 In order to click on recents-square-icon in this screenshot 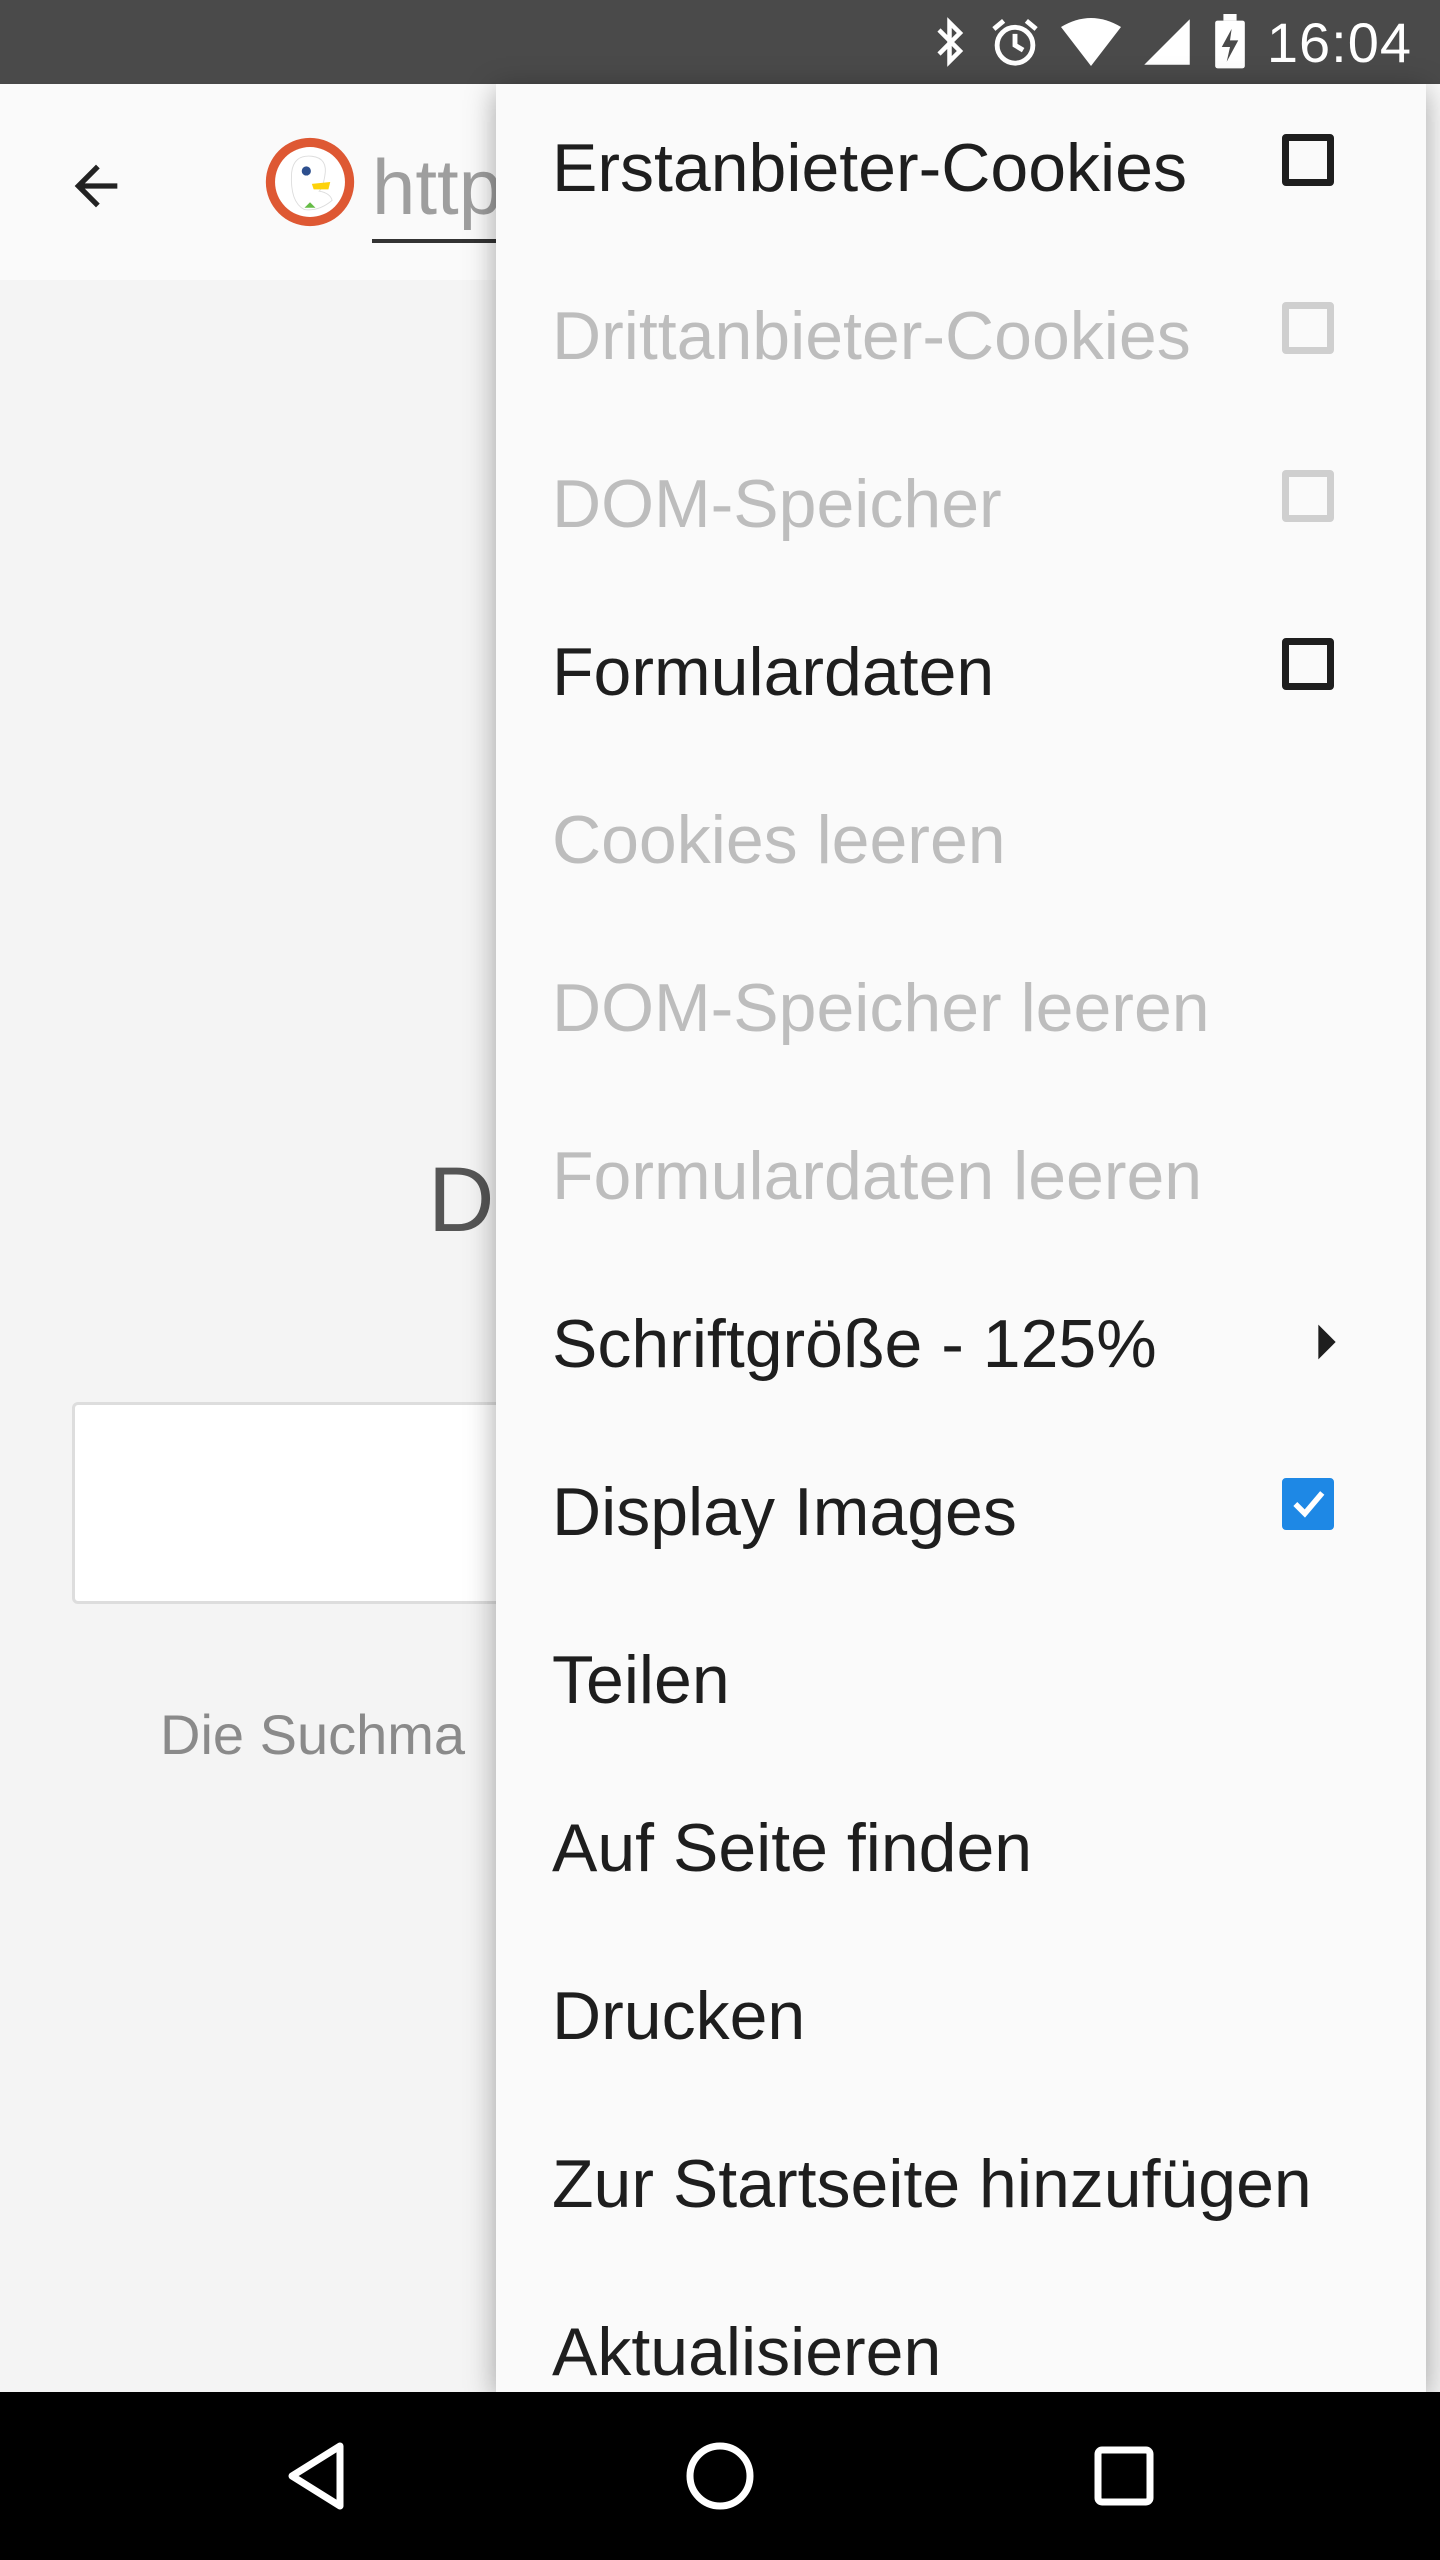, I will do `click(1124, 2476)`.